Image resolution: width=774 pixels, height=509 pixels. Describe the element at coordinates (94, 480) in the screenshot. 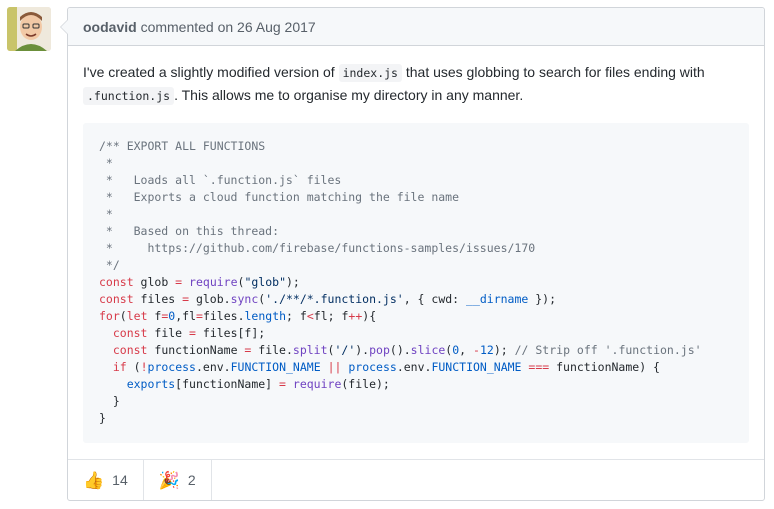

I see `thumbs-up-icon: 👍` at that location.